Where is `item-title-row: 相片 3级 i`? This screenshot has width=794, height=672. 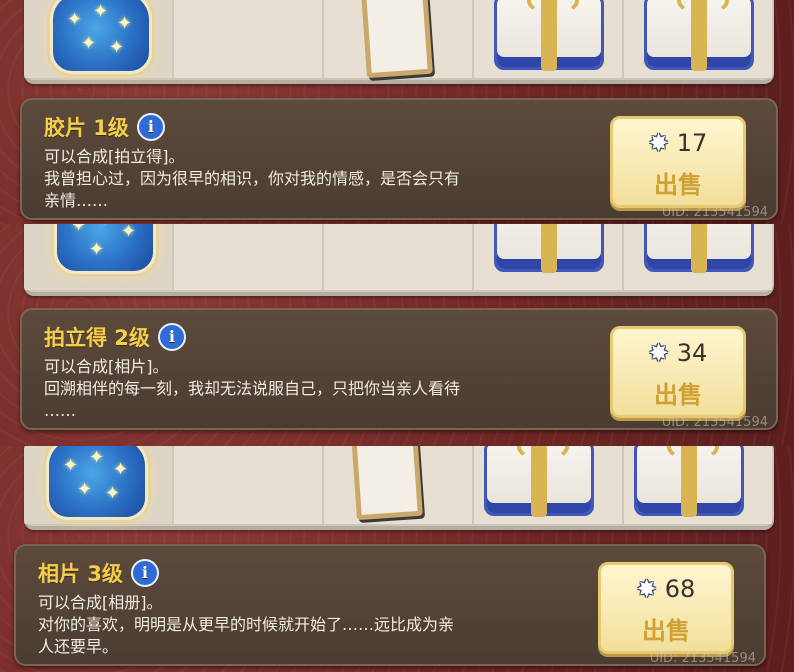 item-title-row: 相片 3级 i is located at coordinates (98, 573).